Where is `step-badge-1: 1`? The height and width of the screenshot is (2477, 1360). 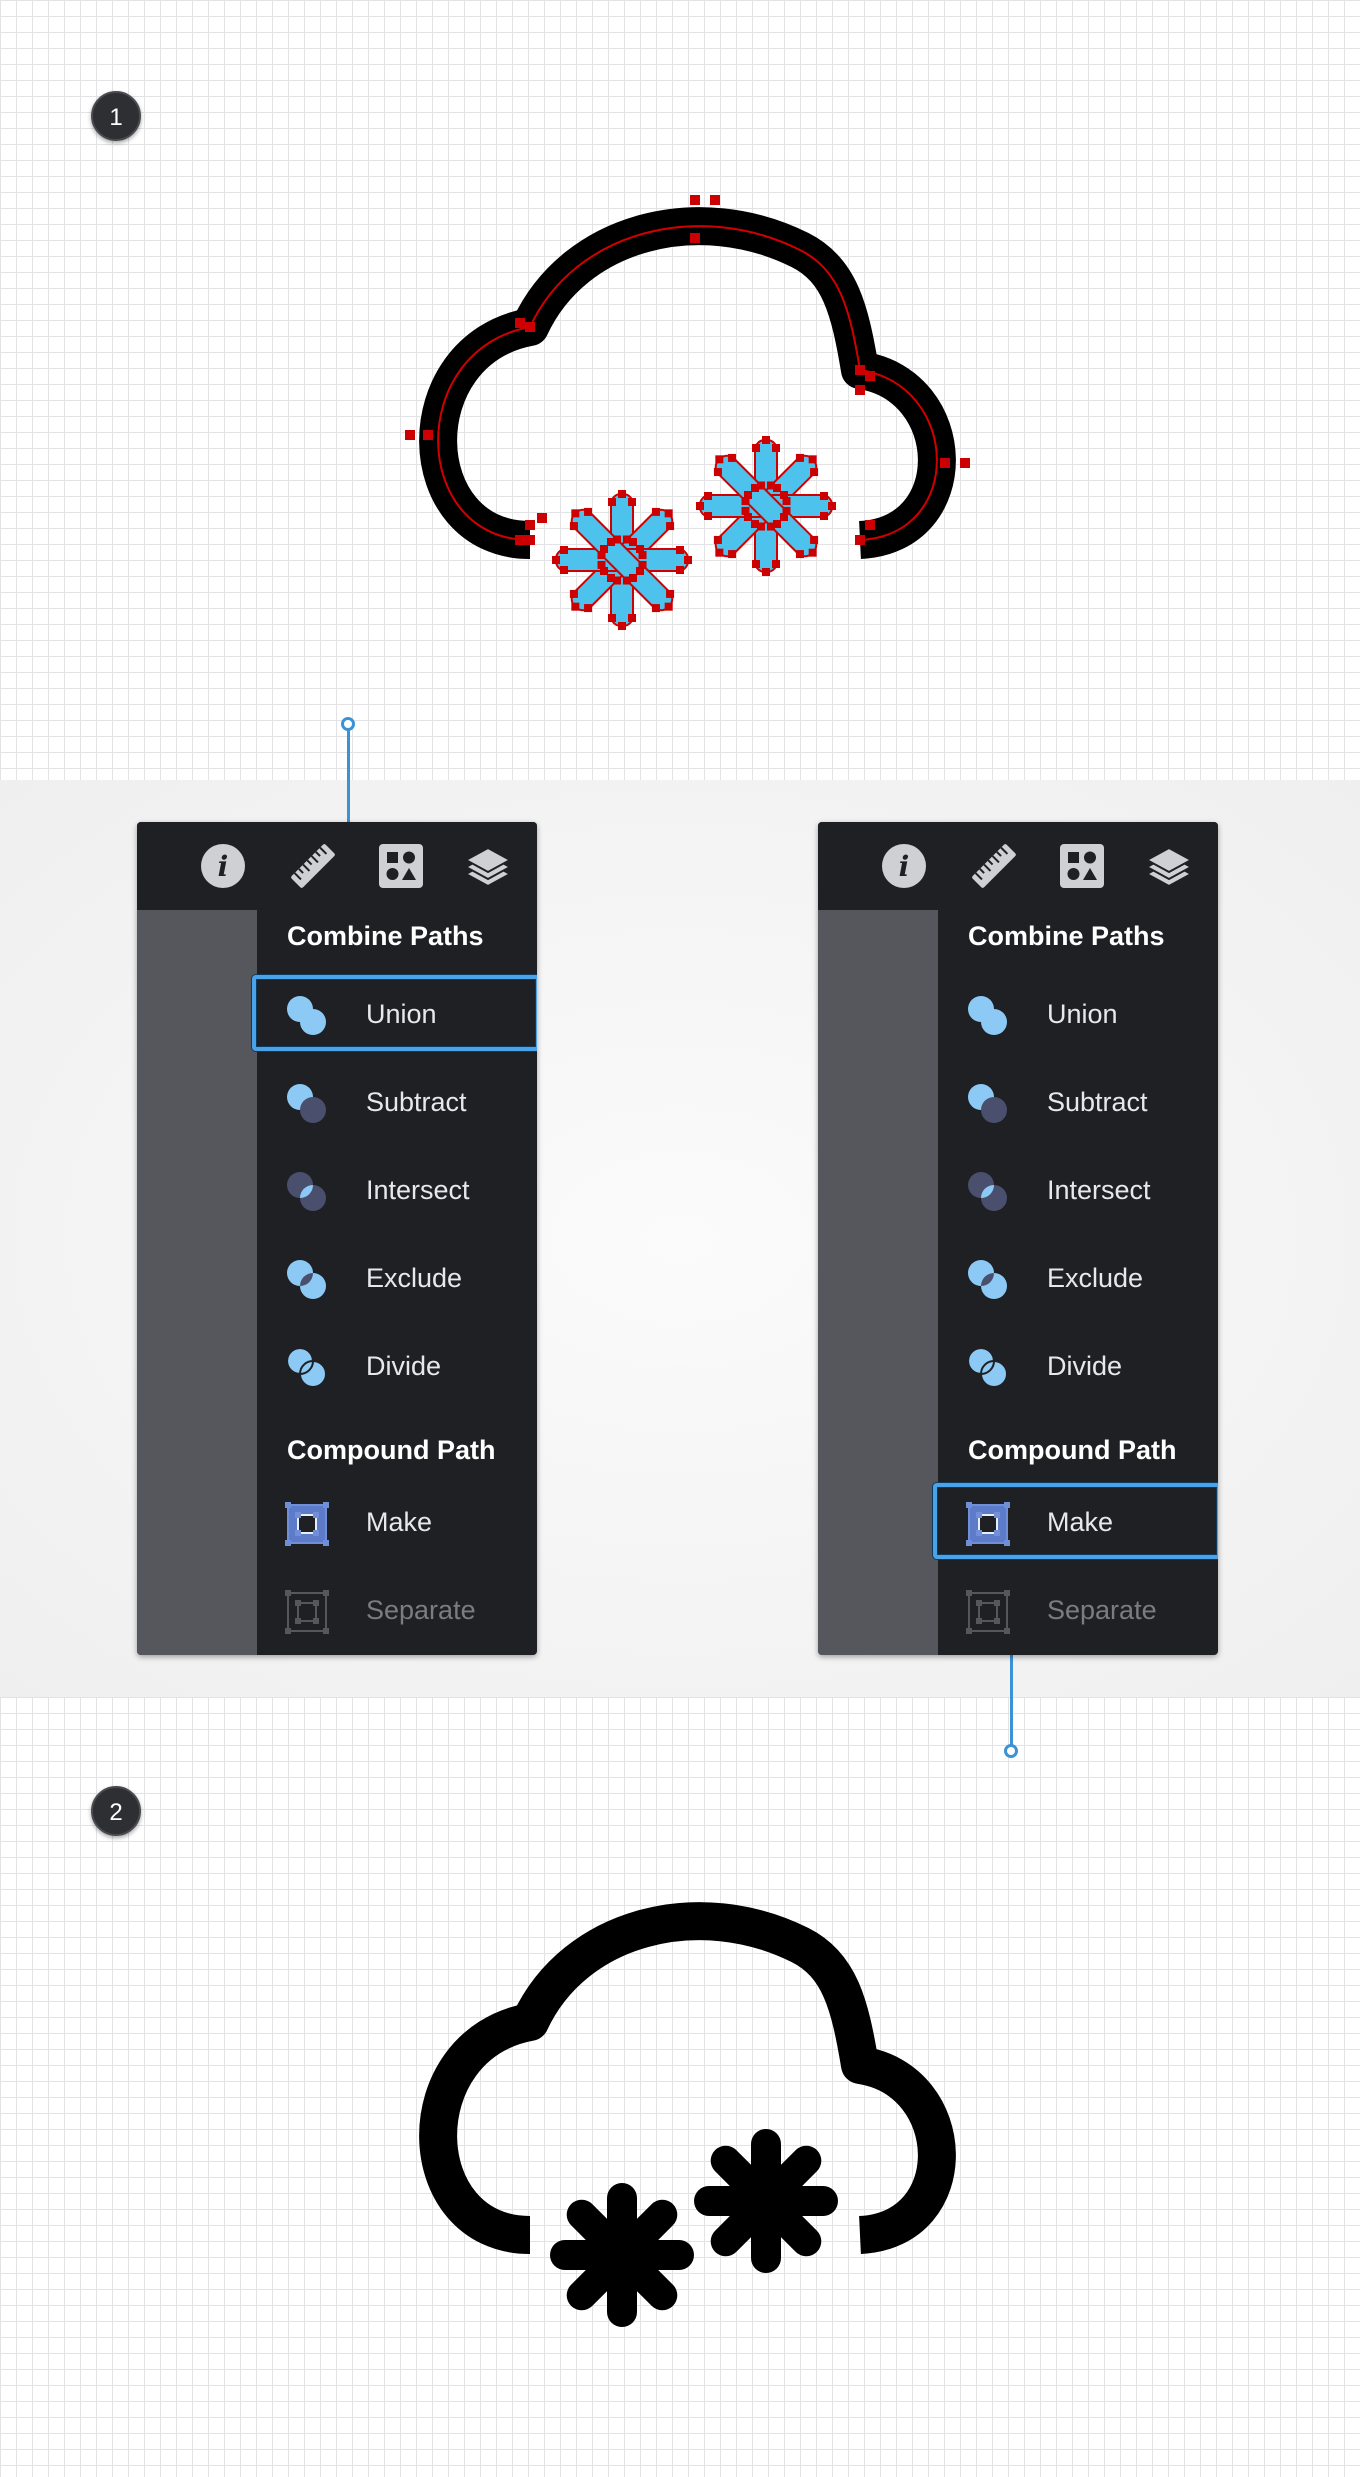
step-badge-1: 1 is located at coordinates (116, 116).